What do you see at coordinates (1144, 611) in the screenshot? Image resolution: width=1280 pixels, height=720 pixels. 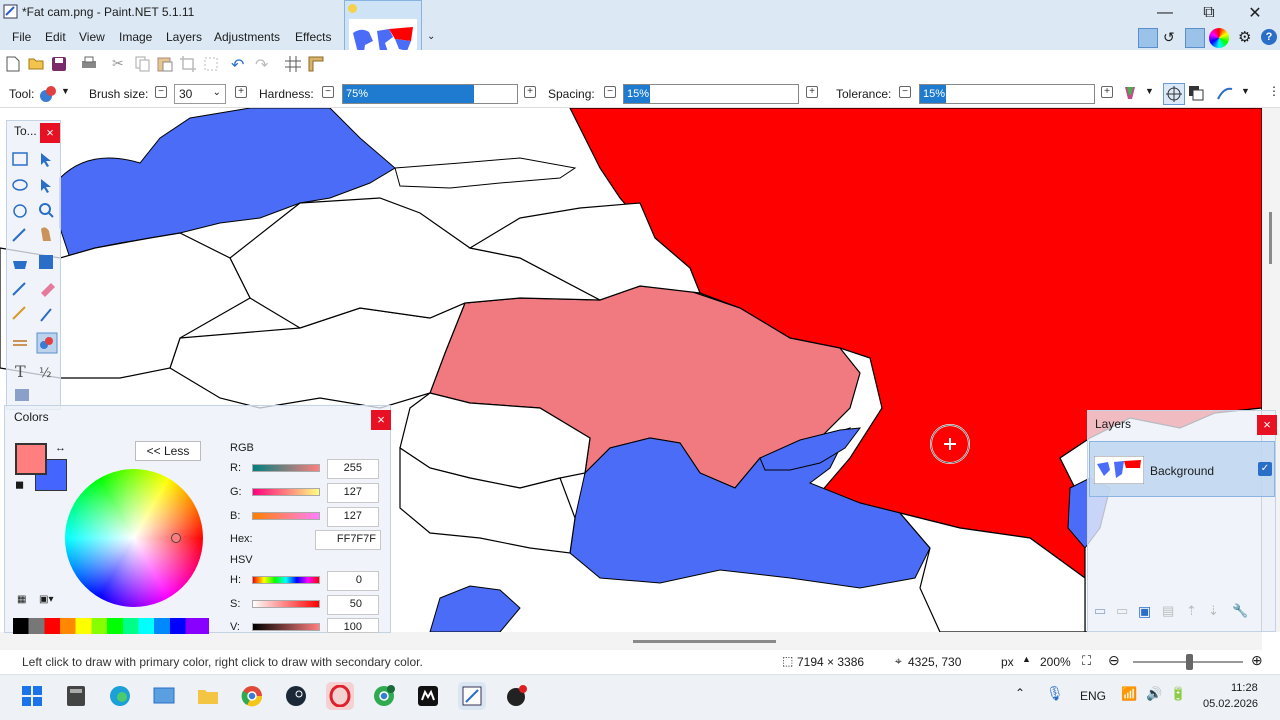 I see `duplicate-layer-icon: ▣` at bounding box center [1144, 611].